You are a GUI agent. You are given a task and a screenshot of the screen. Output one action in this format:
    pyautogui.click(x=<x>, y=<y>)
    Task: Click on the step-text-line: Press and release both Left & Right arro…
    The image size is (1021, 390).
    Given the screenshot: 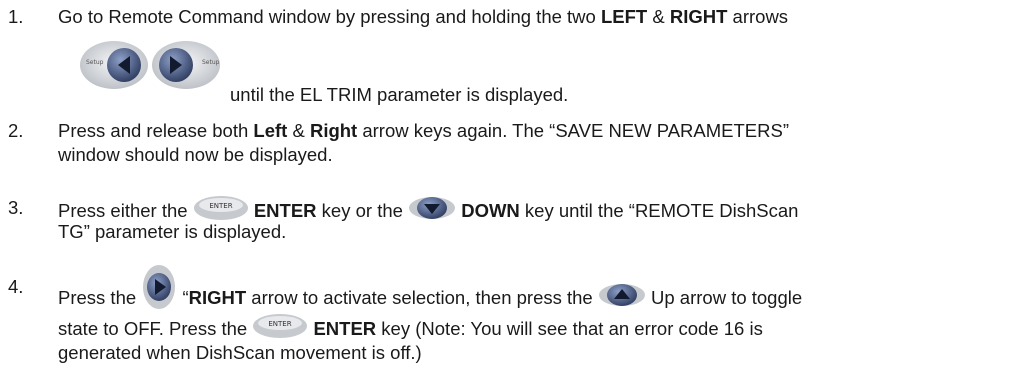 What is the action you would take?
    pyautogui.click(x=424, y=130)
    